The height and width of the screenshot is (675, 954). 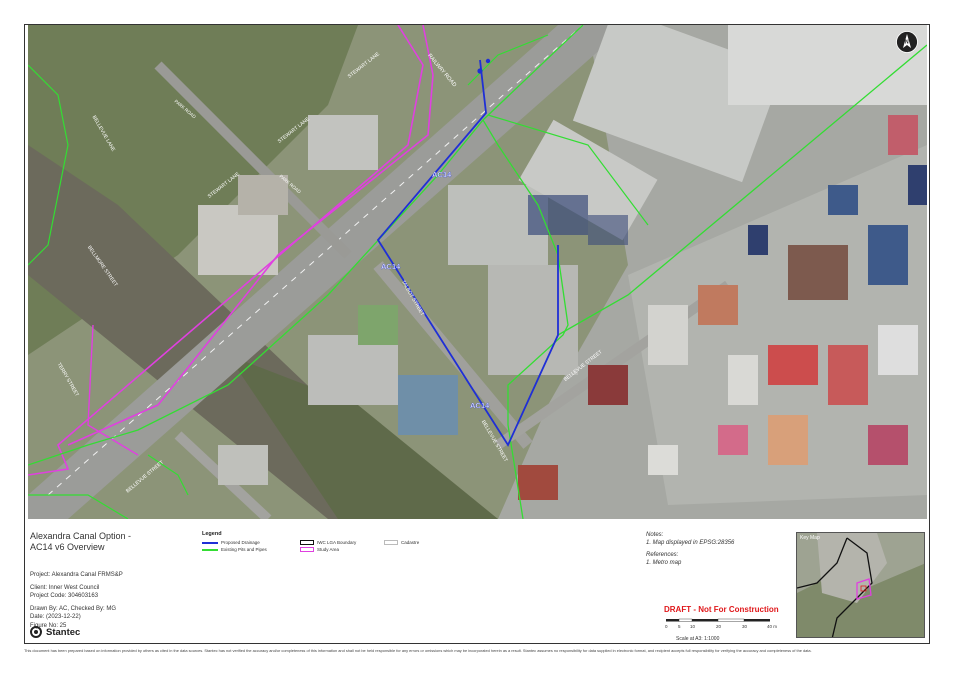 What do you see at coordinates (391, 542) in the screenshot?
I see `cadastre-swatch` at bounding box center [391, 542].